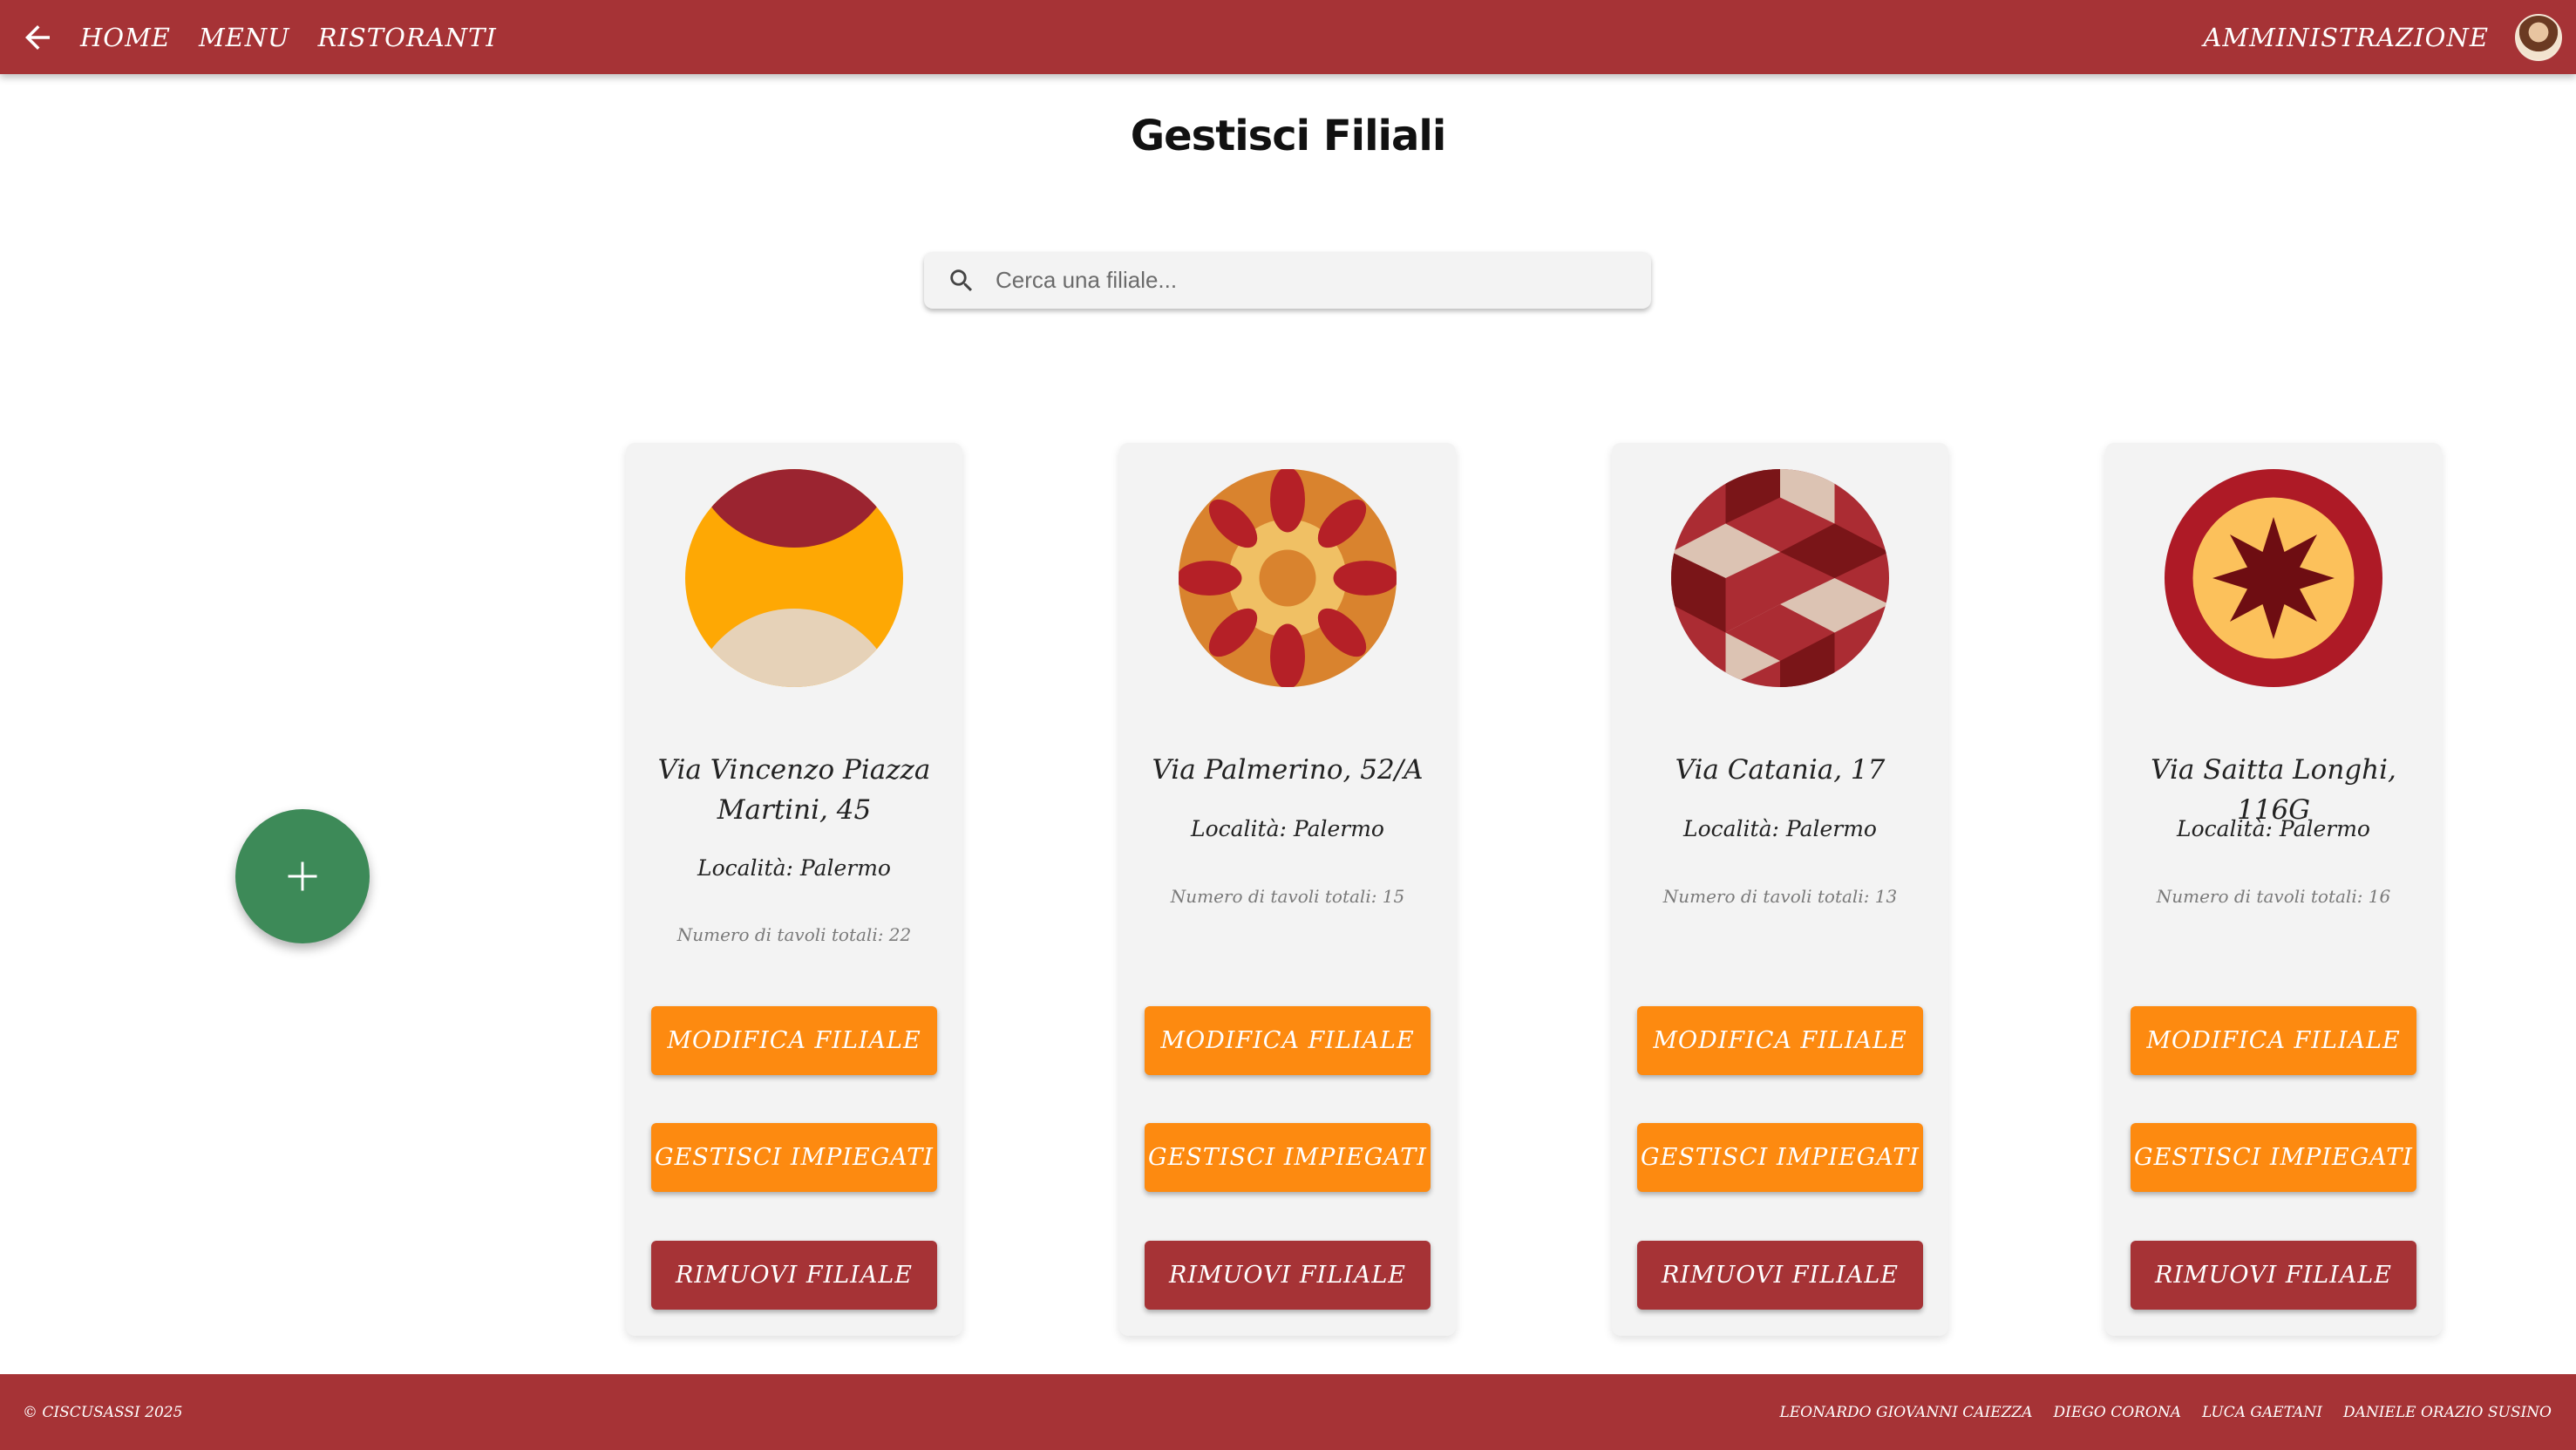 The width and height of the screenshot is (2576, 1450). What do you see at coordinates (2273, 896) in the screenshot?
I see `branch-tables: Numero di tavoli totali: 16` at bounding box center [2273, 896].